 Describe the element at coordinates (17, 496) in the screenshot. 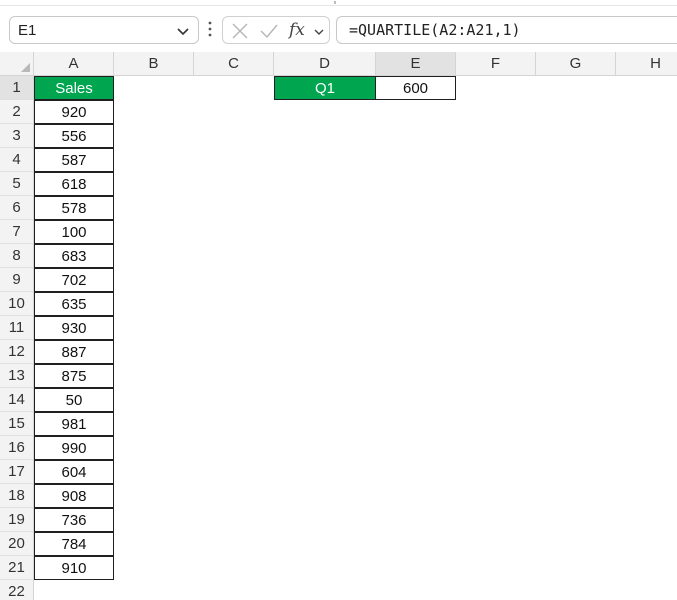

I see `row-header: 18` at that location.